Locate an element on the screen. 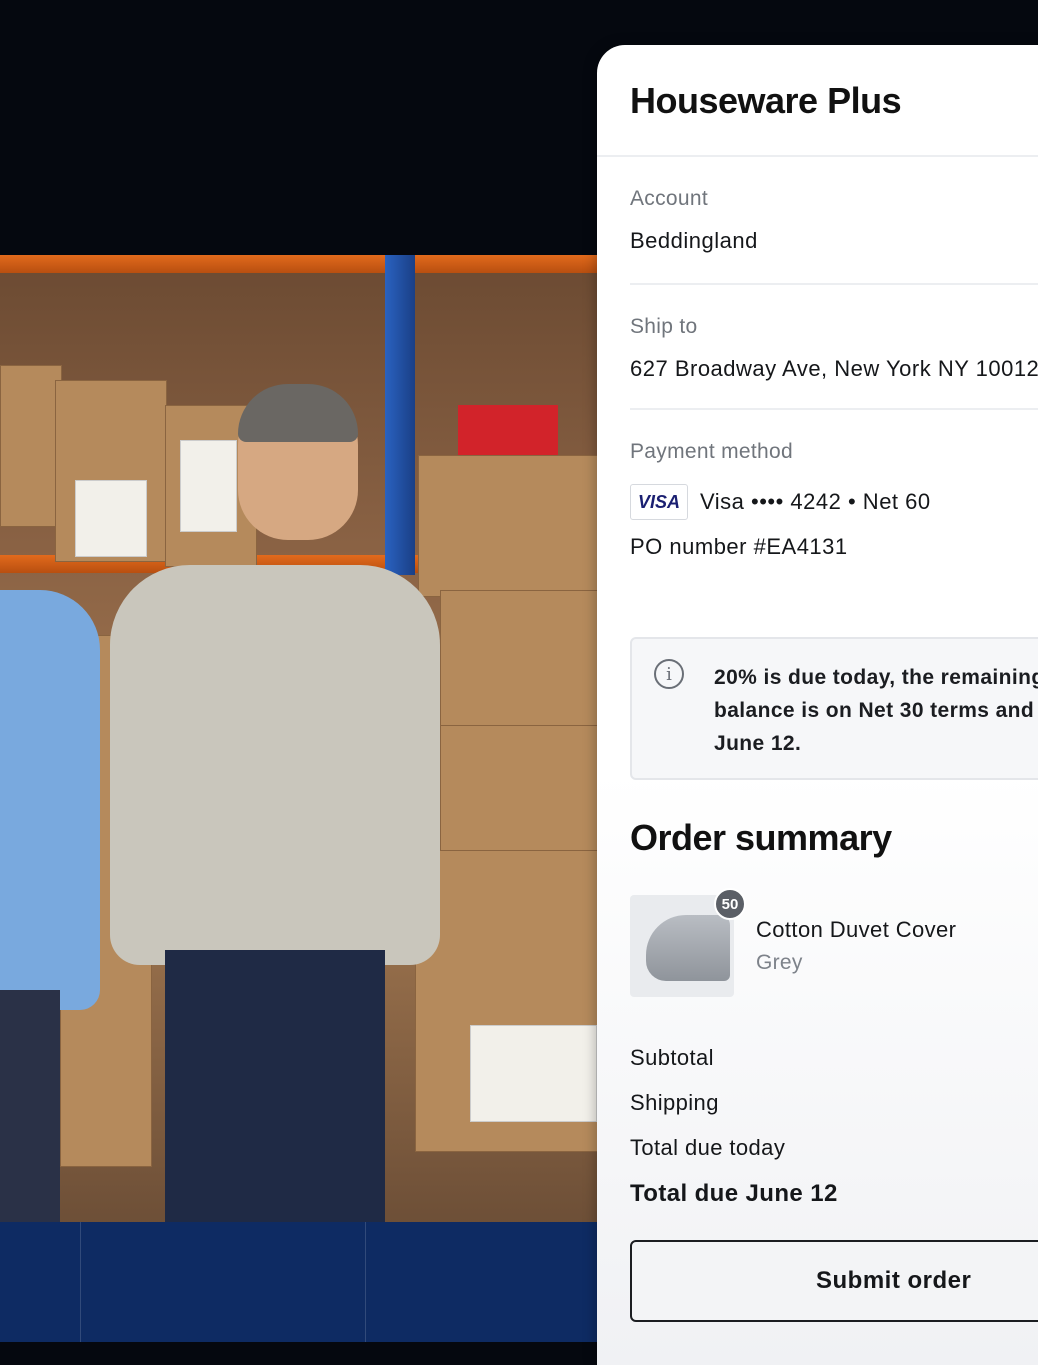 The image size is (1038, 1365). panel-header: Houseware Plus is located at coordinates (817, 101).